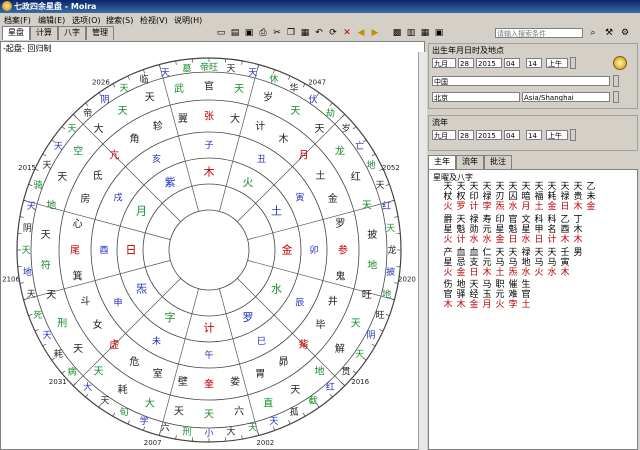 Image resolution: width=640 pixels, height=450 pixels. What do you see at coordinates (305, 33) in the screenshot?
I see `paste-icon: ▦` at bounding box center [305, 33].